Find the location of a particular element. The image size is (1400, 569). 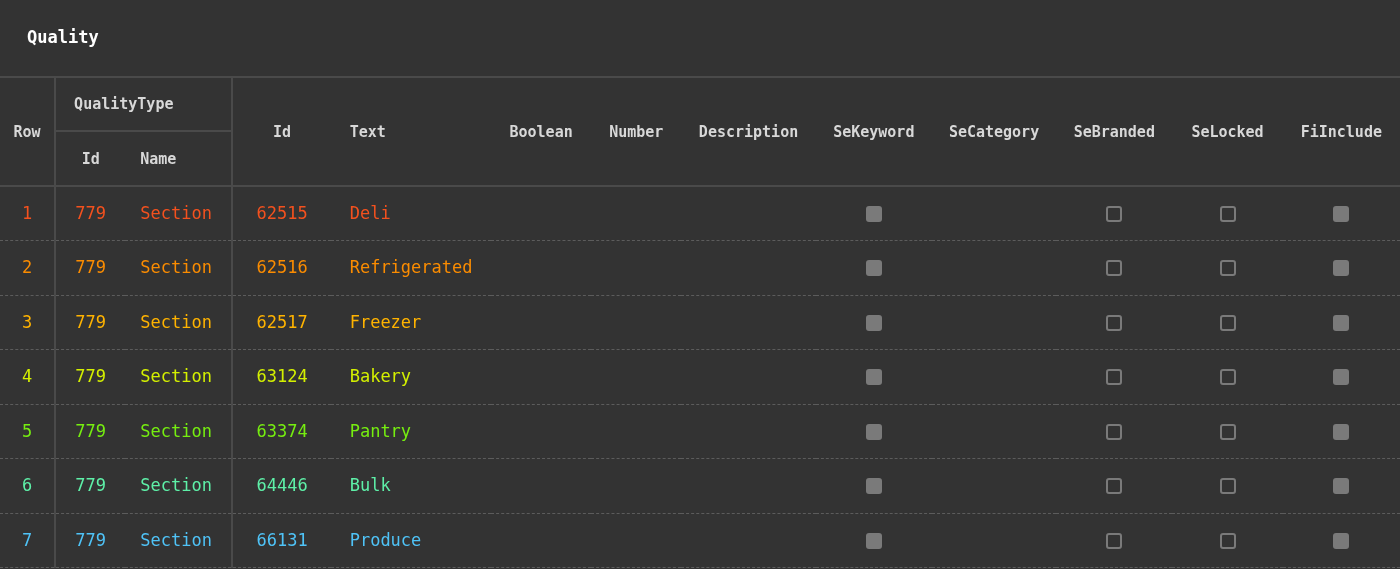

table-cell: 62515 is located at coordinates (282, 212).